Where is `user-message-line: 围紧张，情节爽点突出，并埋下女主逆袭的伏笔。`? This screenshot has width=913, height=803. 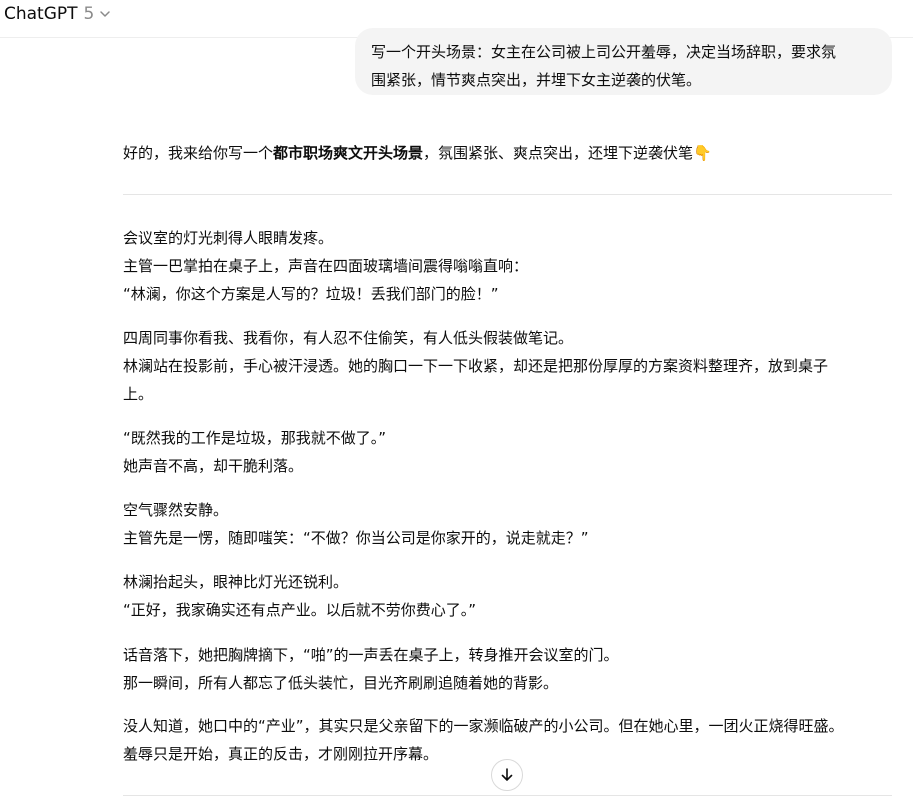
user-message-line: 围紧张，情节爽点突出，并埋下女主逆袭的伏笔。 is located at coordinates (536, 80).